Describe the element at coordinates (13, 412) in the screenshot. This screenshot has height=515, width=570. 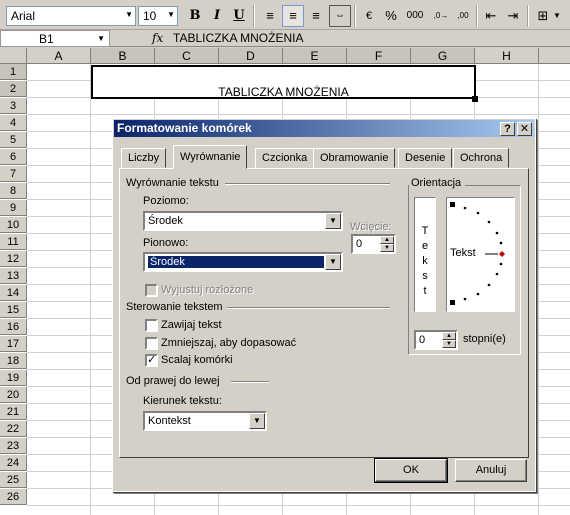
I see `row-header: 21` at that location.